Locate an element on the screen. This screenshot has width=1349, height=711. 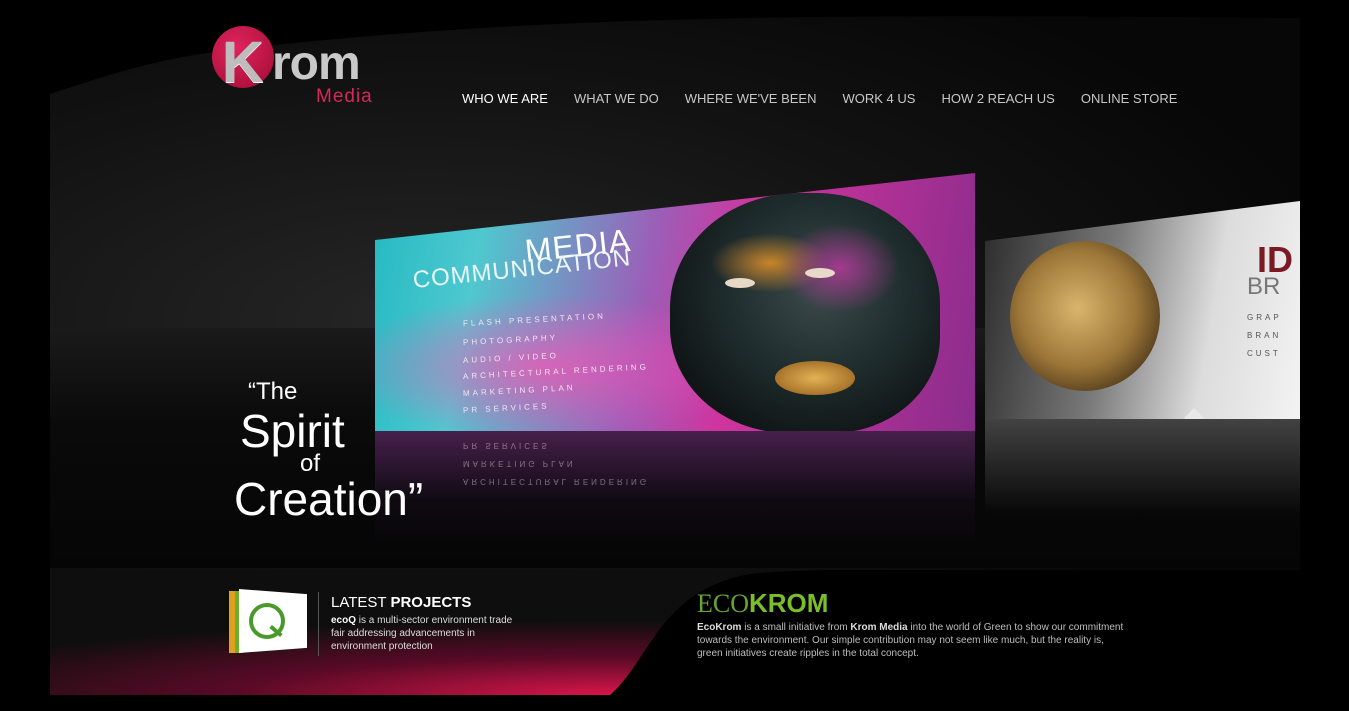
ecokrom-logo: ECOKROM is located at coordinates (762, 603).